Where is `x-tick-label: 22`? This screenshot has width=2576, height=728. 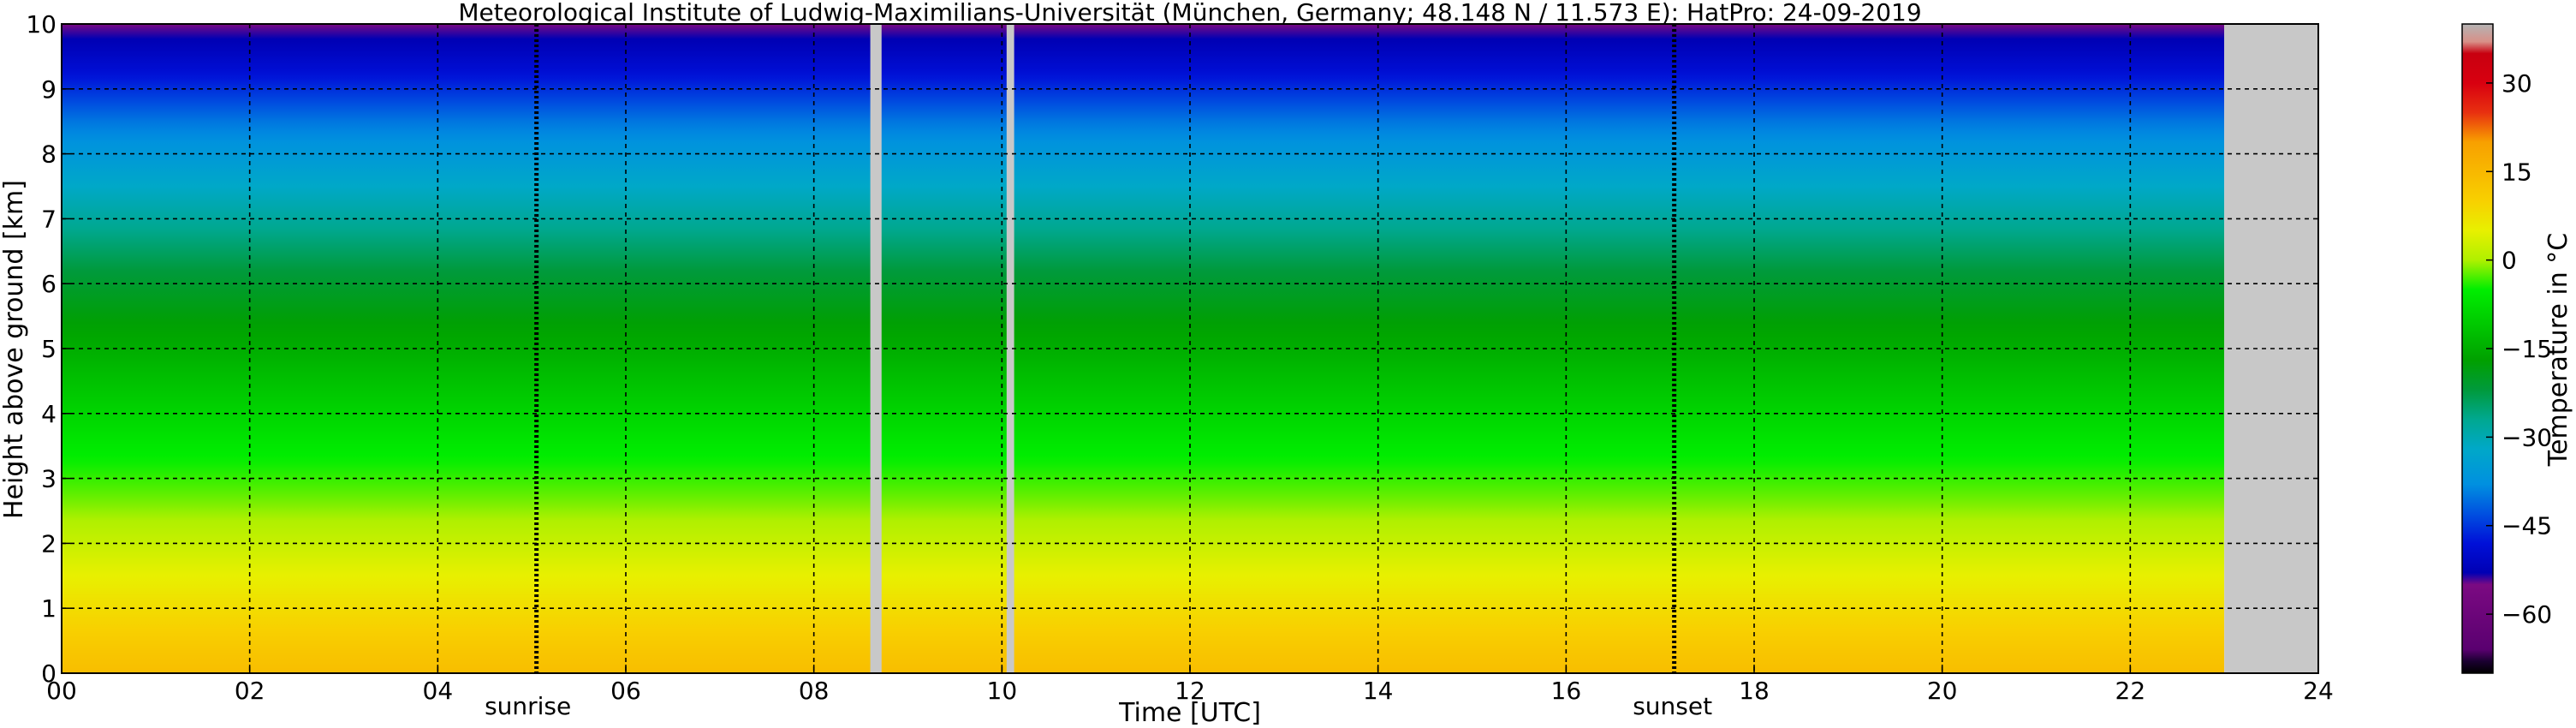
x-tick-label: 22 is located at coordinates (2130, 691).